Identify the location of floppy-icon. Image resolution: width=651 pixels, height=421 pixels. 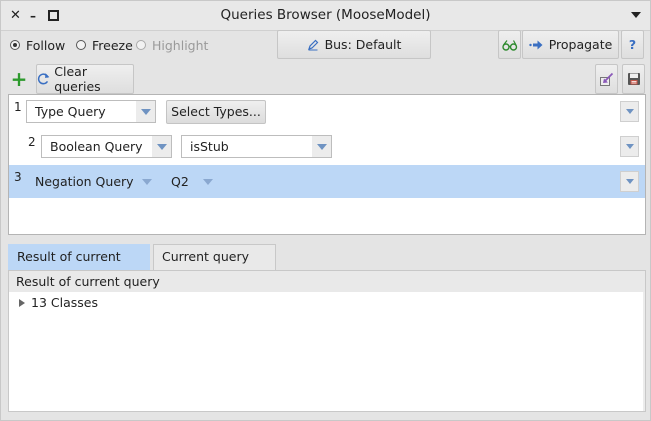
(633, 79).